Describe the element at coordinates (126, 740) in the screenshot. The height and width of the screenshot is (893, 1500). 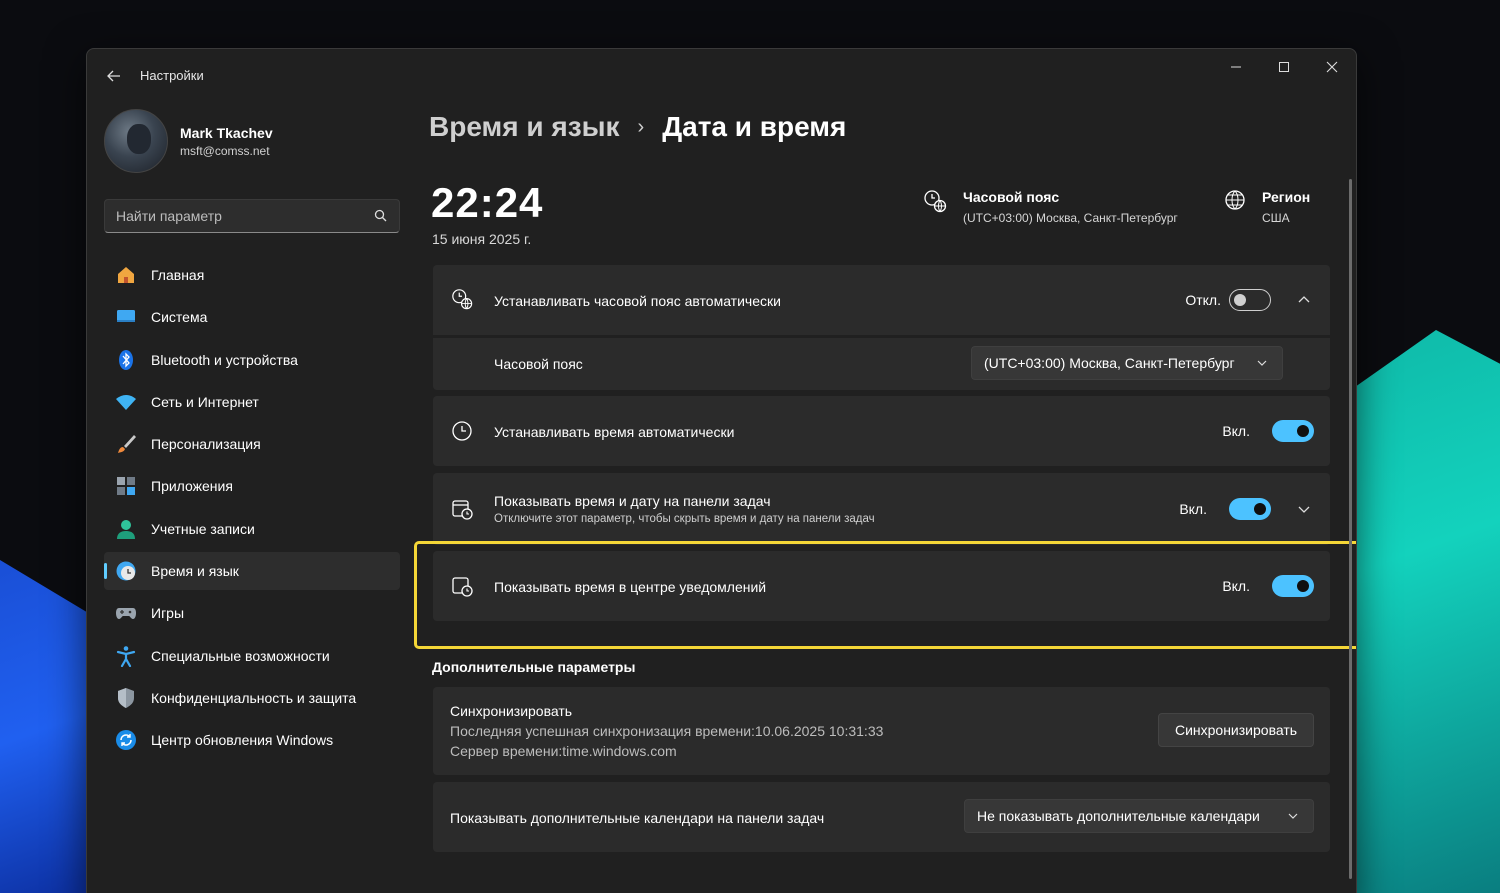
I see `update-icon` at that location.